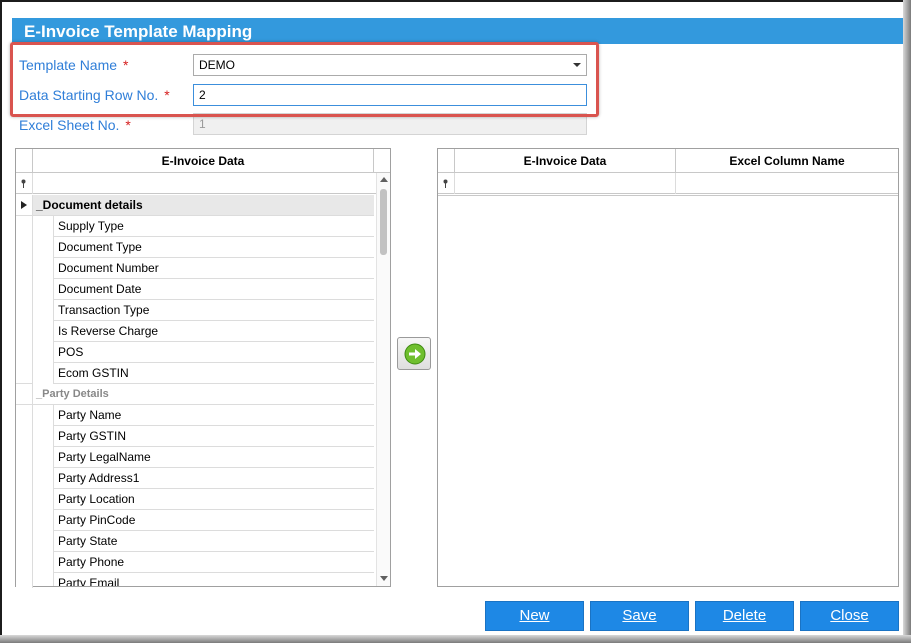  I want to click on list-item: Party State, so click(213, 541).